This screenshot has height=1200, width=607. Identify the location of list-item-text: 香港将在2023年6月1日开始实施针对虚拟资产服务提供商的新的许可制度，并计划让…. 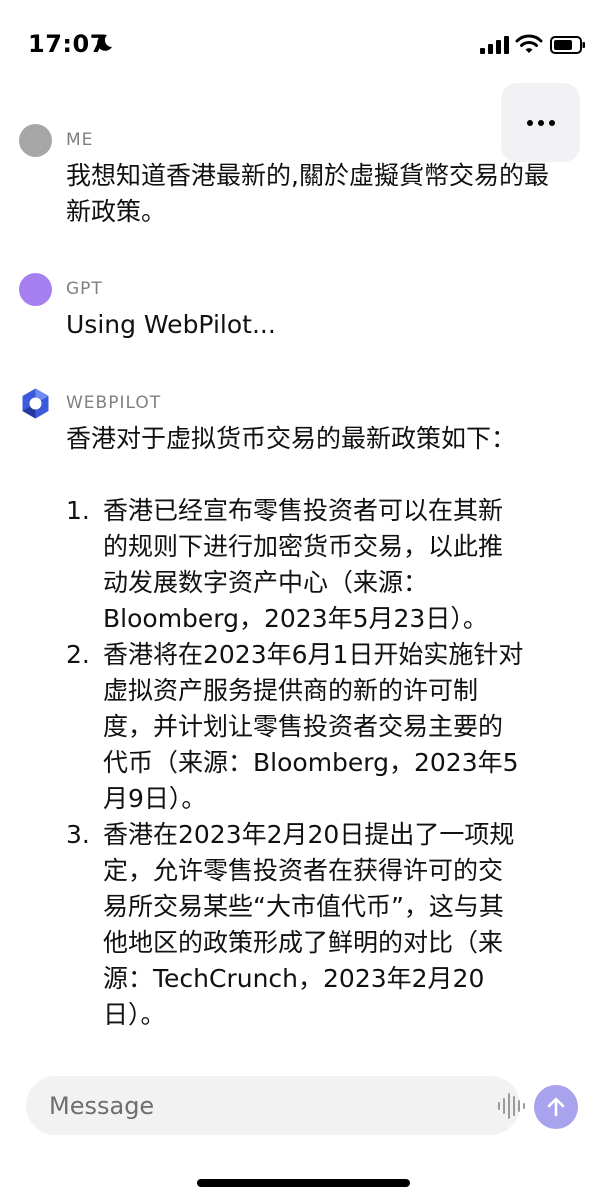
(313, 726).